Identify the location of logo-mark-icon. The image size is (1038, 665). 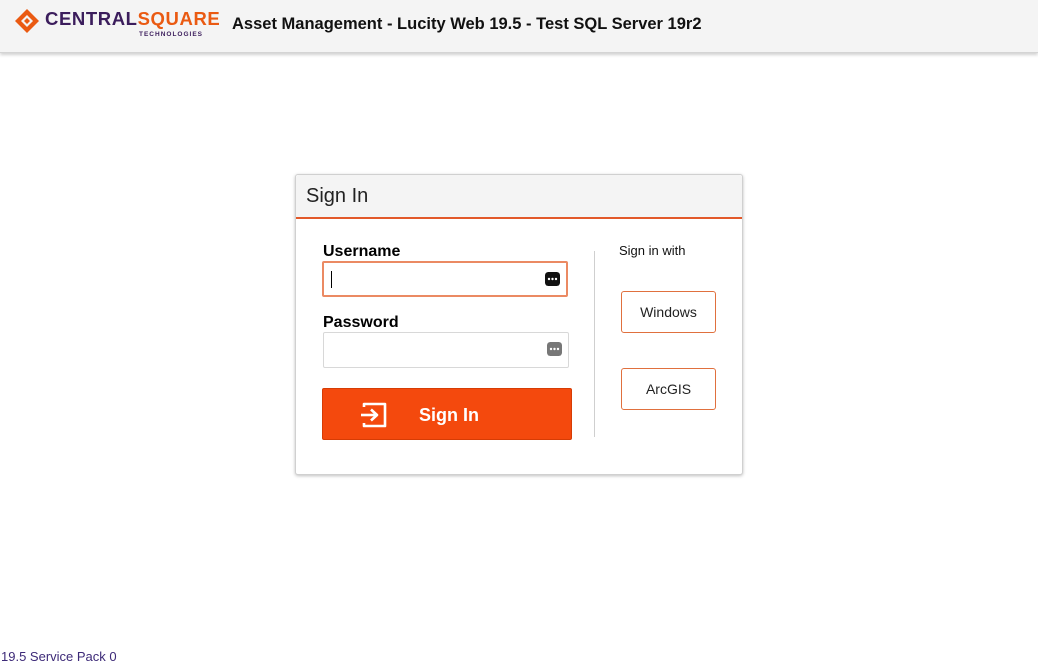
(27, 21).